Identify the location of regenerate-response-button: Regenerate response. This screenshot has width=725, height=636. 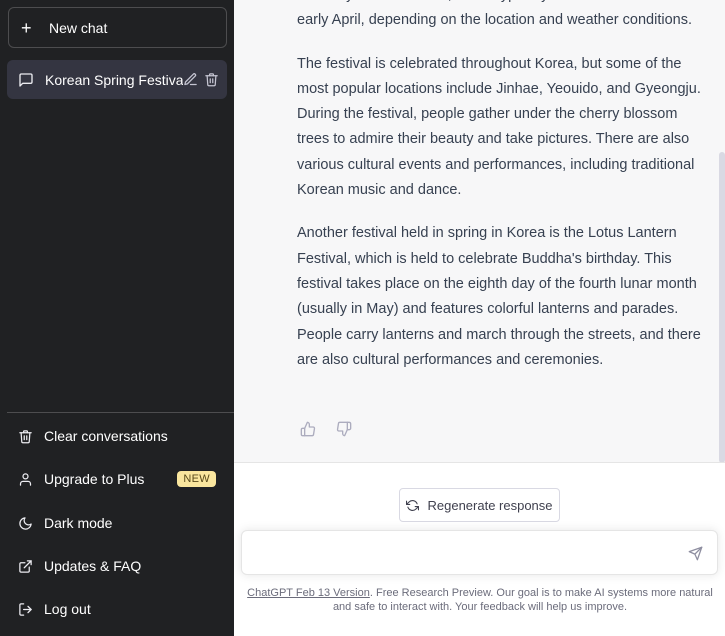
(479, 505).